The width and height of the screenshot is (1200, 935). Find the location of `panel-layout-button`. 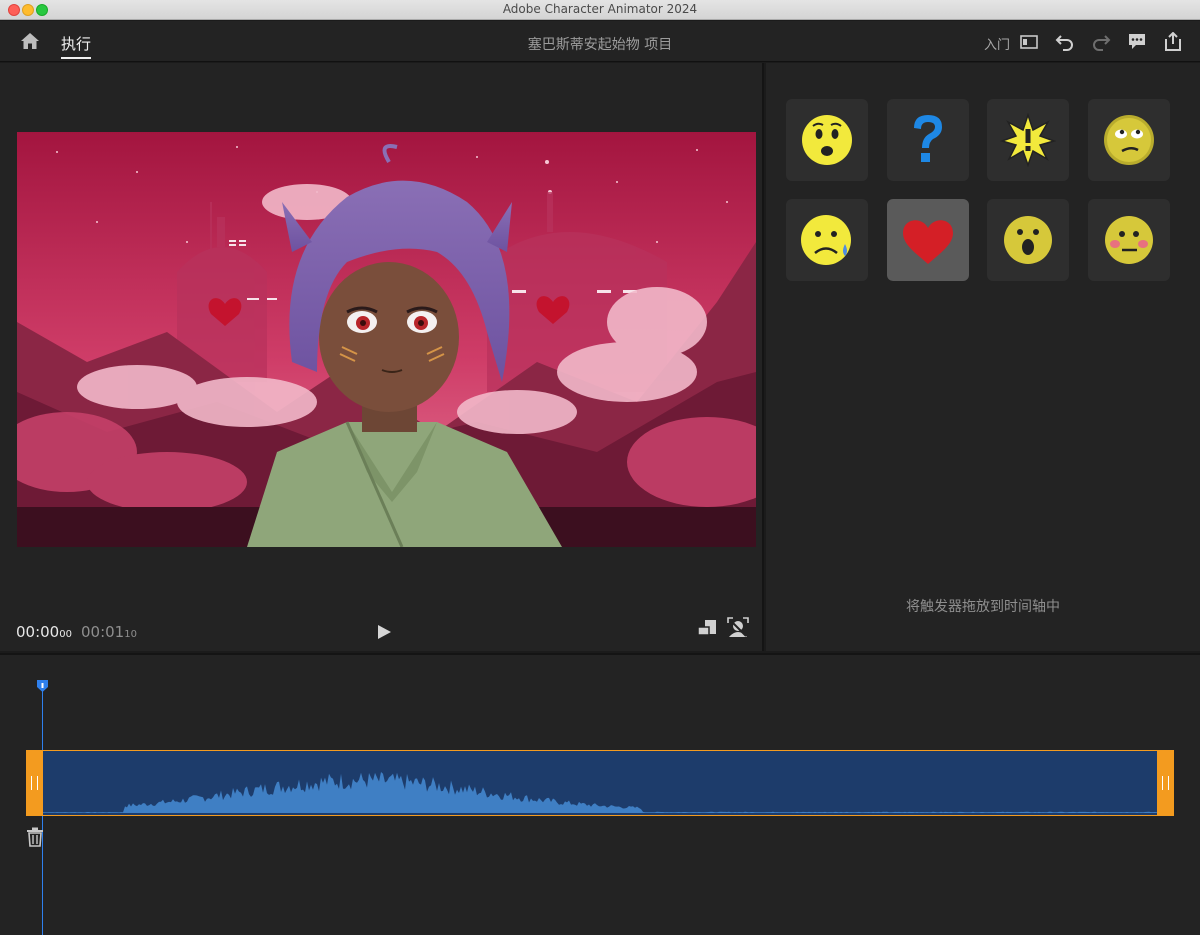

panel-layout-button is located at coordinates (1029, 42).